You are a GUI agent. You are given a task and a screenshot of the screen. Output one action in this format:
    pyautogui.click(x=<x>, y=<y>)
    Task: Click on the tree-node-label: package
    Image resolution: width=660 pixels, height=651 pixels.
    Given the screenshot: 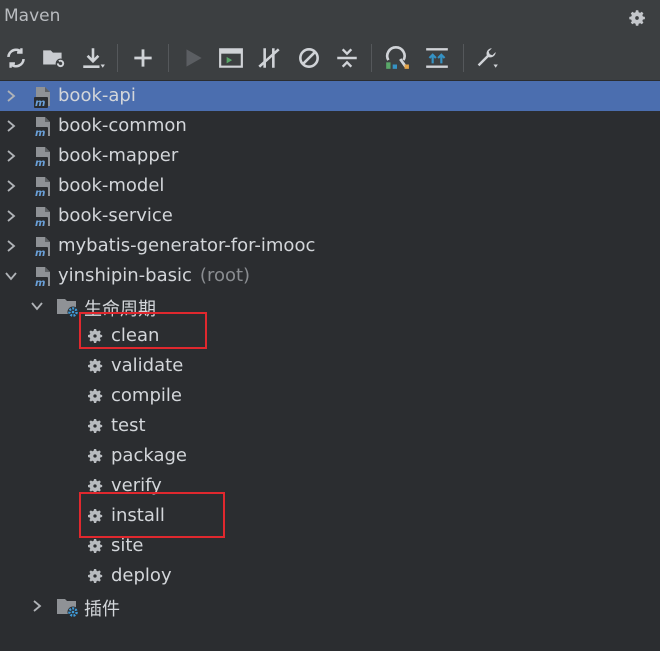 What is the action you would take?
    pyautogui.click(x=149, y=455)
    